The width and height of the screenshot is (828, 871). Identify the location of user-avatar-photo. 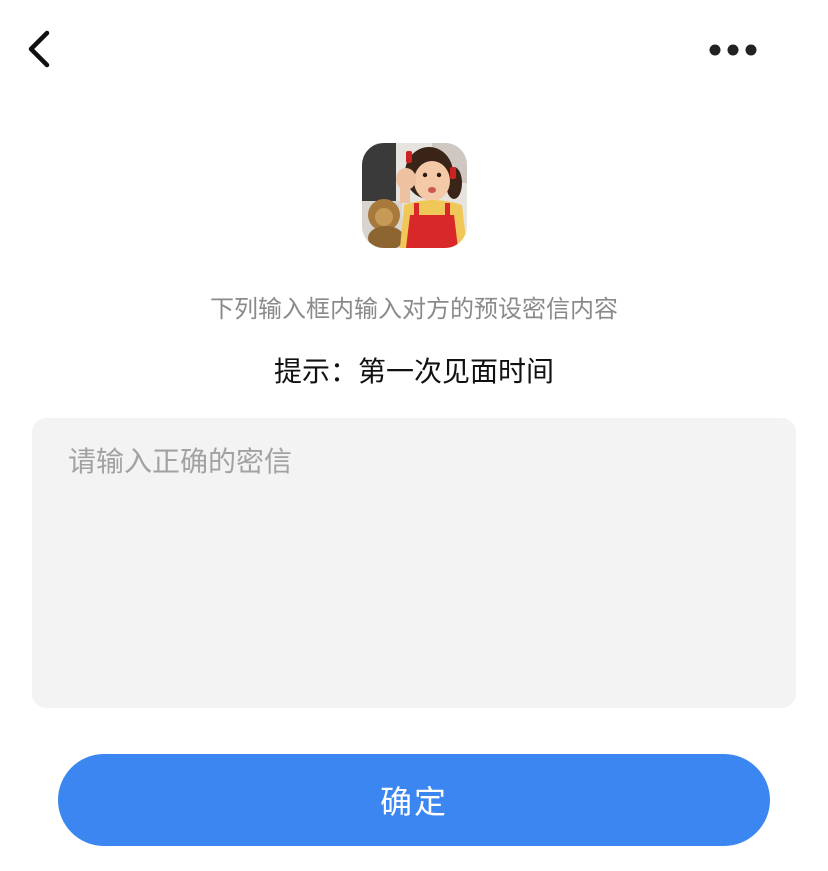
(414, 195).